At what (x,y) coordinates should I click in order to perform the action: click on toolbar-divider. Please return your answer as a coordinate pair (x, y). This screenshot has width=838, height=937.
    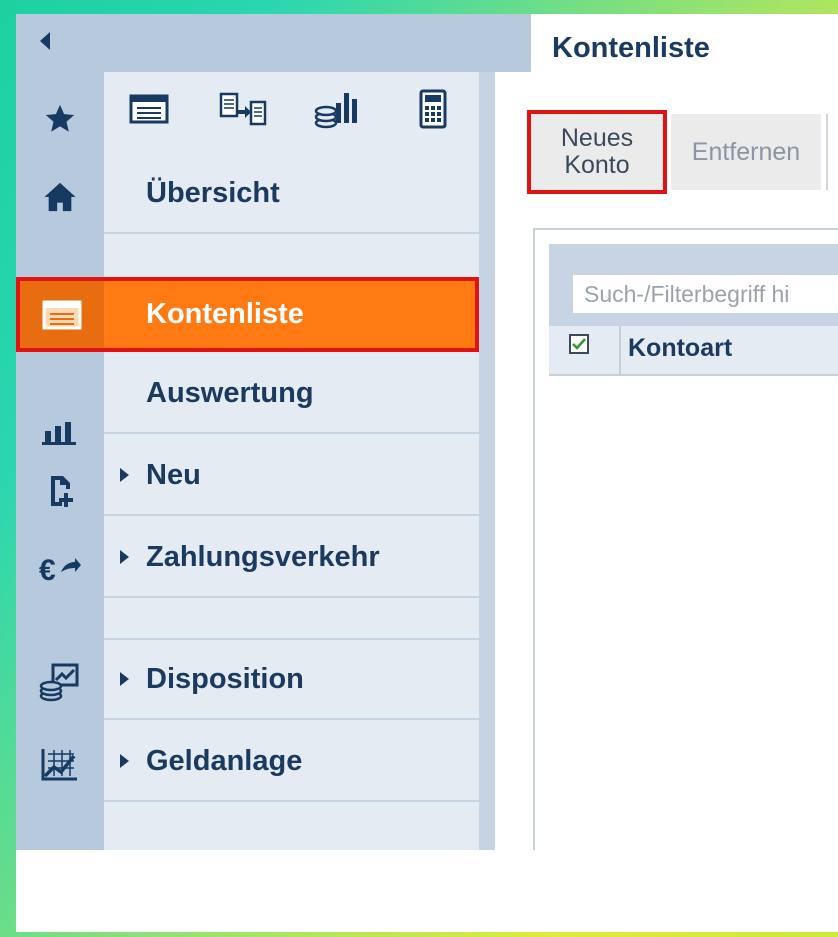
    Looking at the image, I should click on (827, 152).